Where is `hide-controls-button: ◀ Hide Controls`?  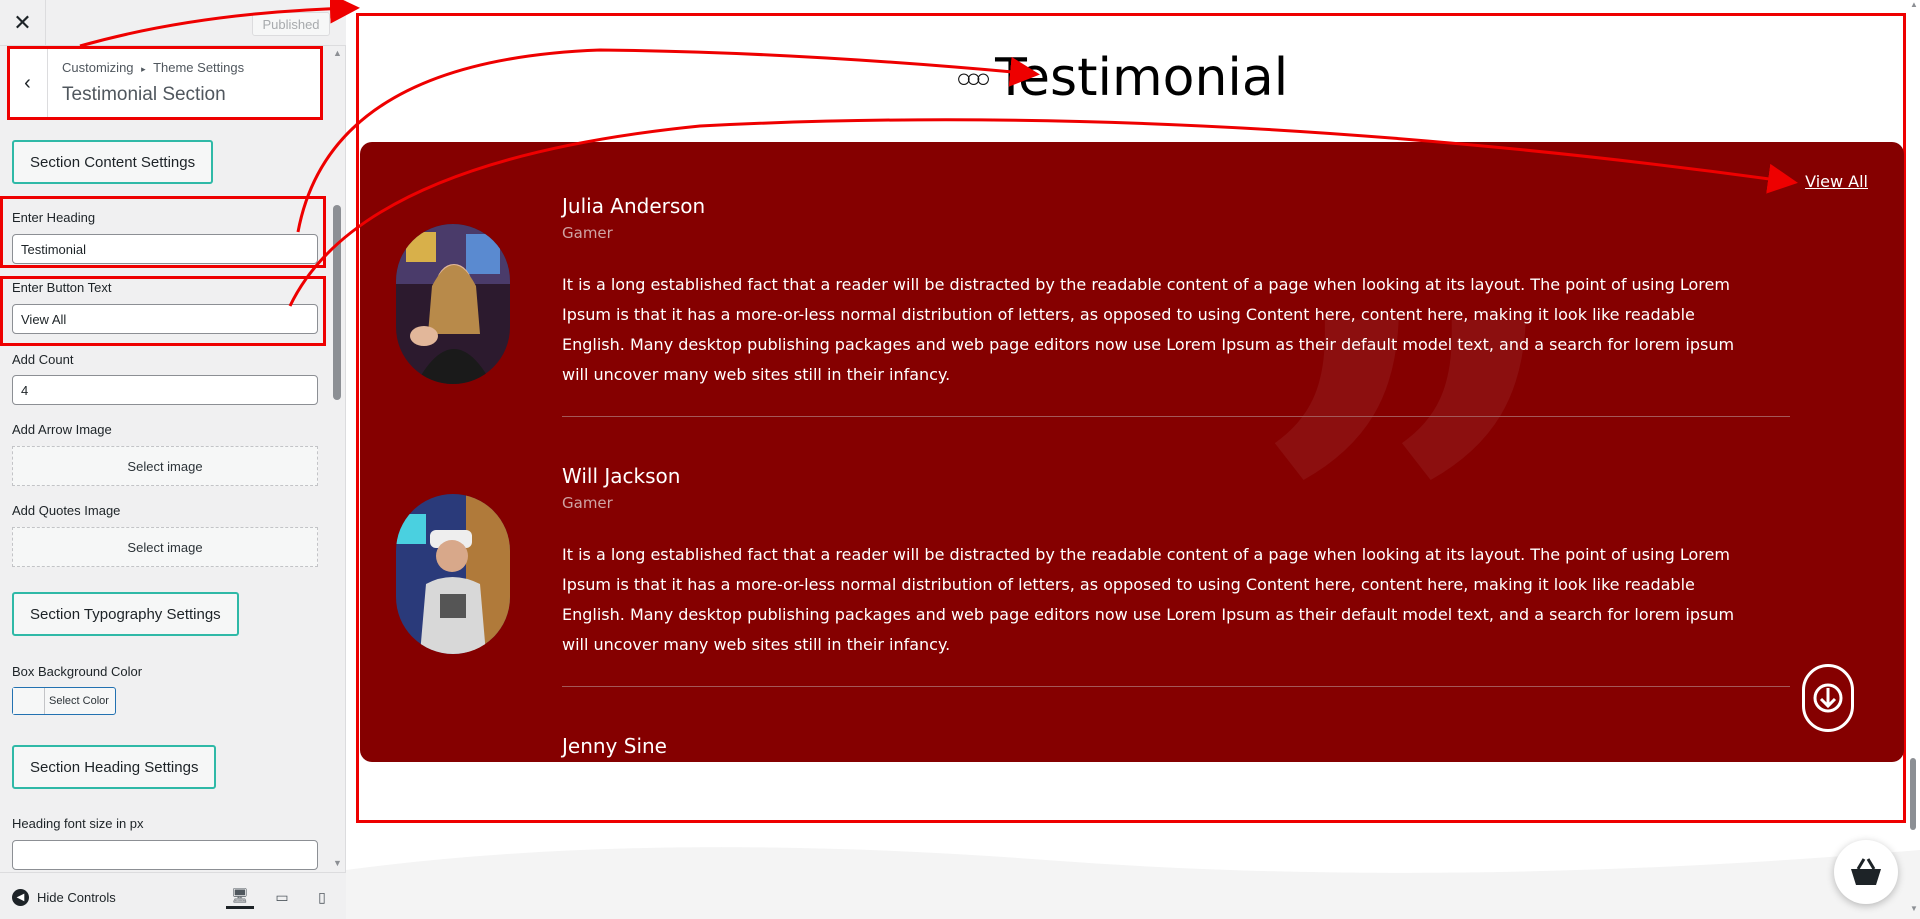
hide-controls-button: ◀ Hide Controls is located at coordinates (64, 897).